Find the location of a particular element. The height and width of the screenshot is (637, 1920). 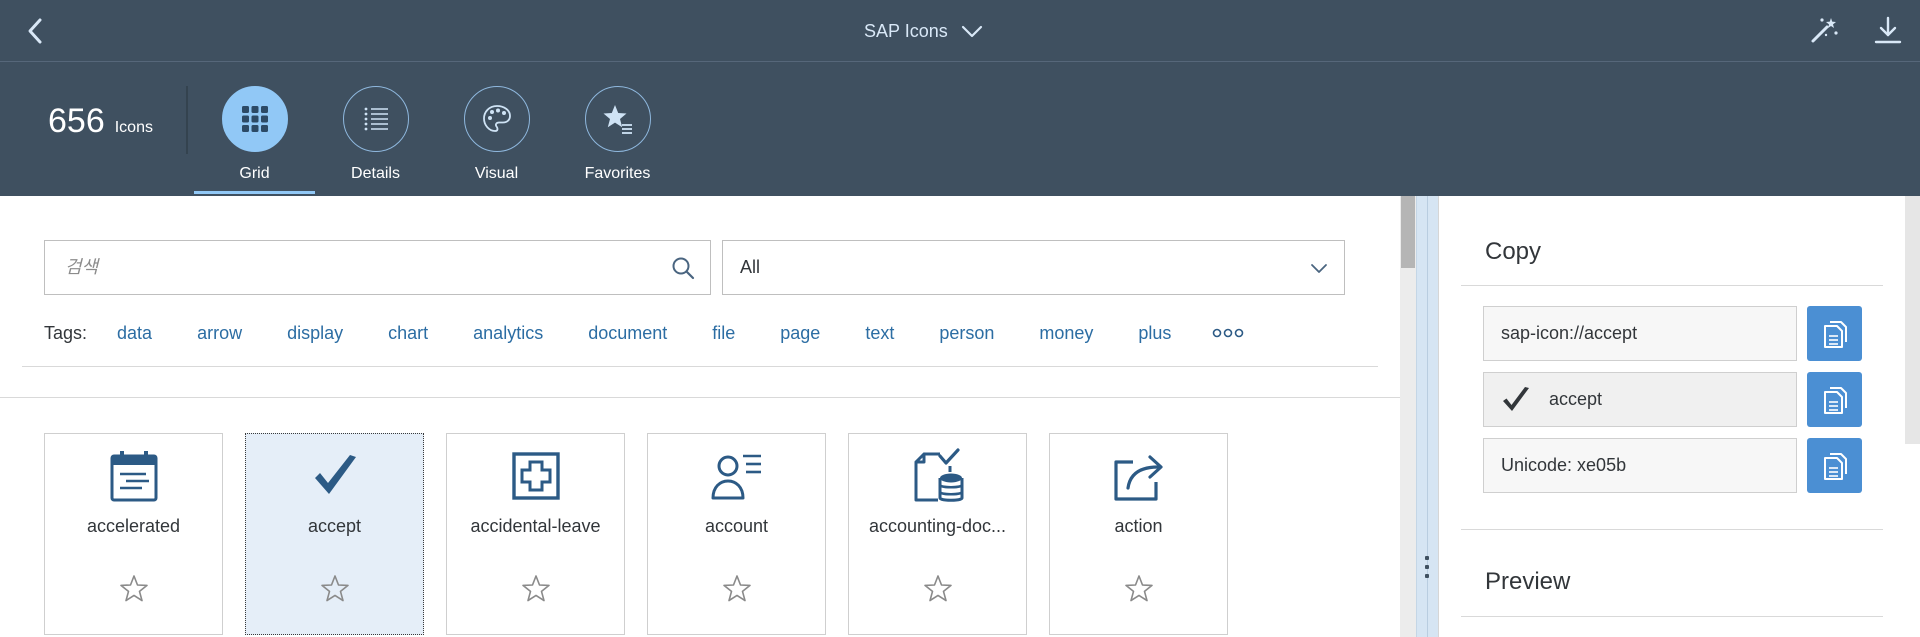

search-input is located at coordinates (345, 267).